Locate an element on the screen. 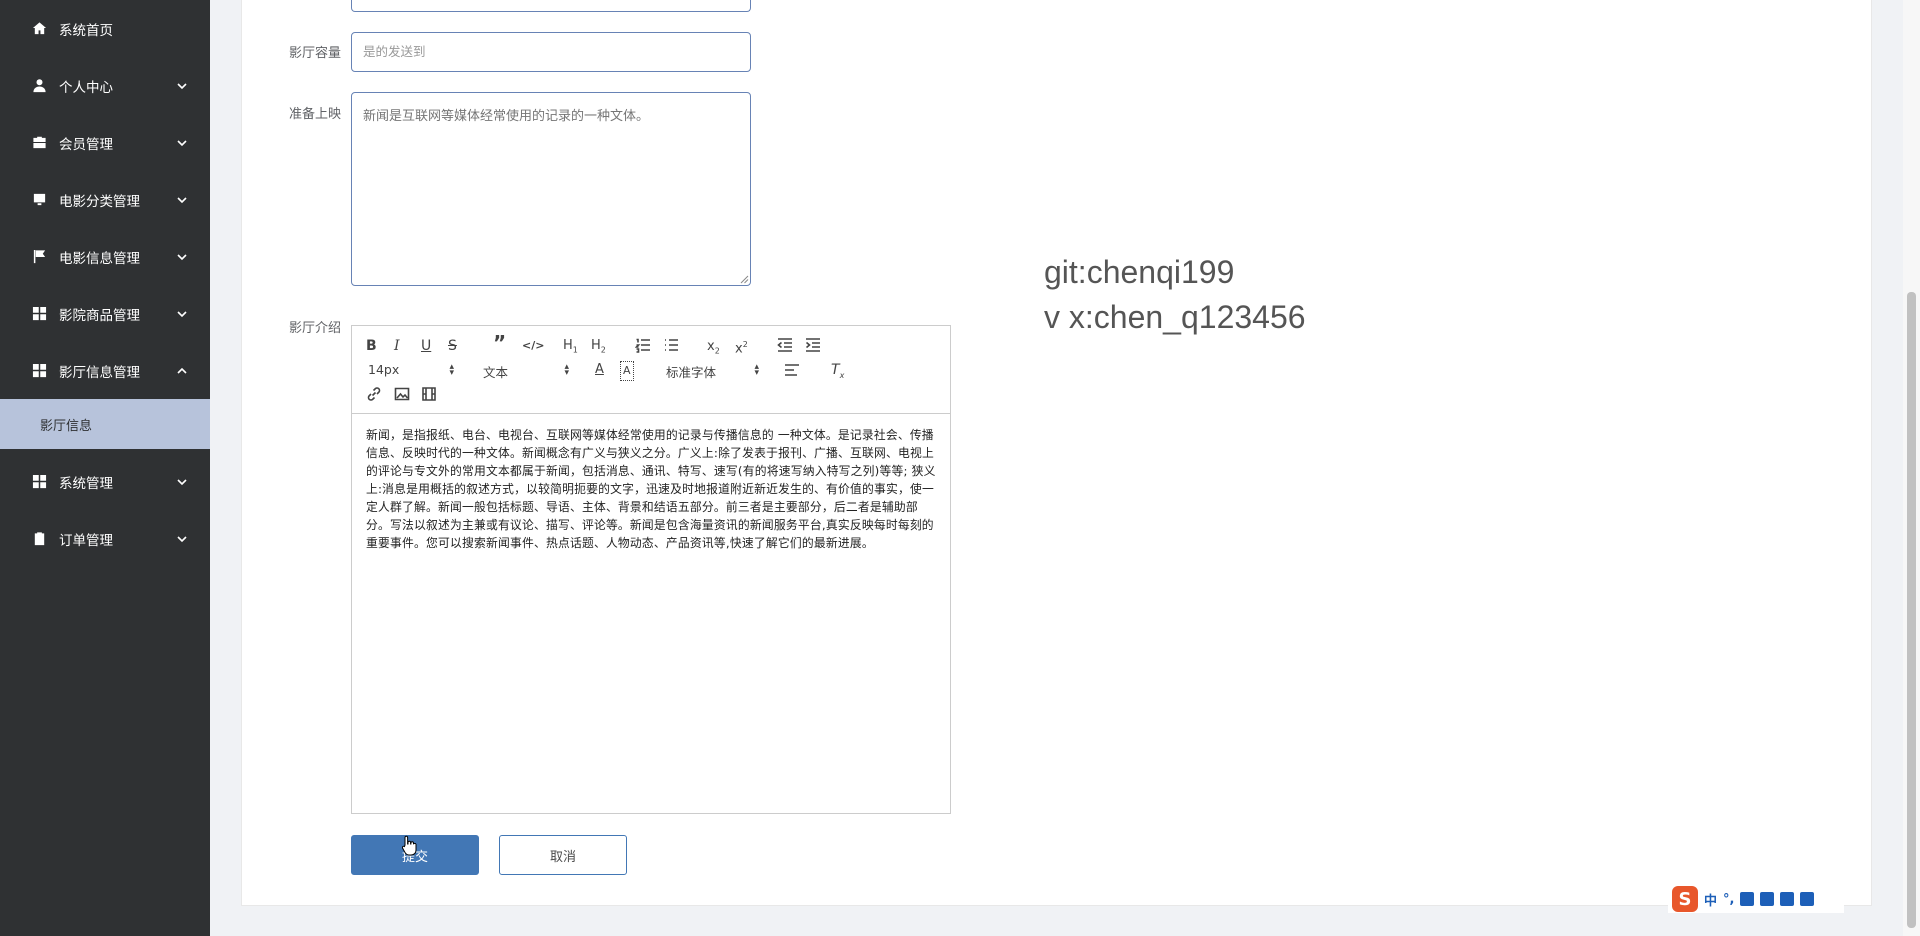 This screenshot has height=936, width=1920. sidebar-item-system-management: 系统管理 is located at coordinates (105, 481).